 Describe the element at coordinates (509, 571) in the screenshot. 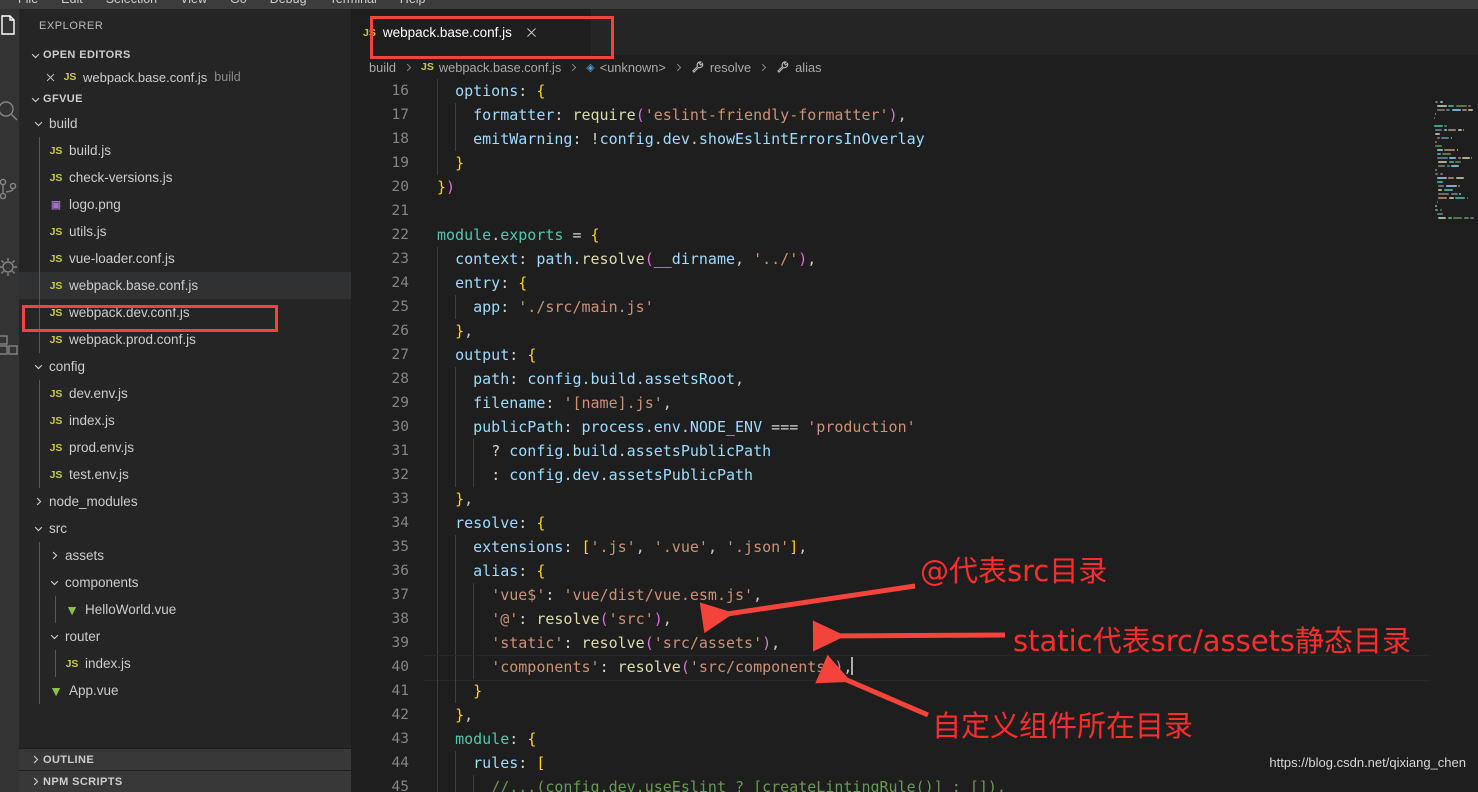

I see `line-text: alias: {` at that location.